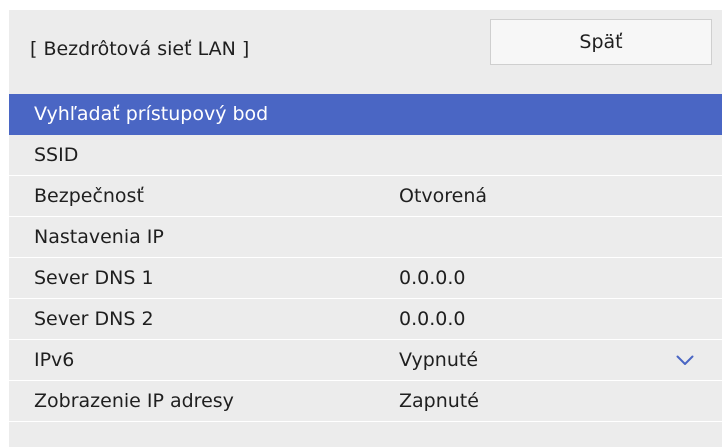  I want to click on back-button: Späť, so click(601, 42).